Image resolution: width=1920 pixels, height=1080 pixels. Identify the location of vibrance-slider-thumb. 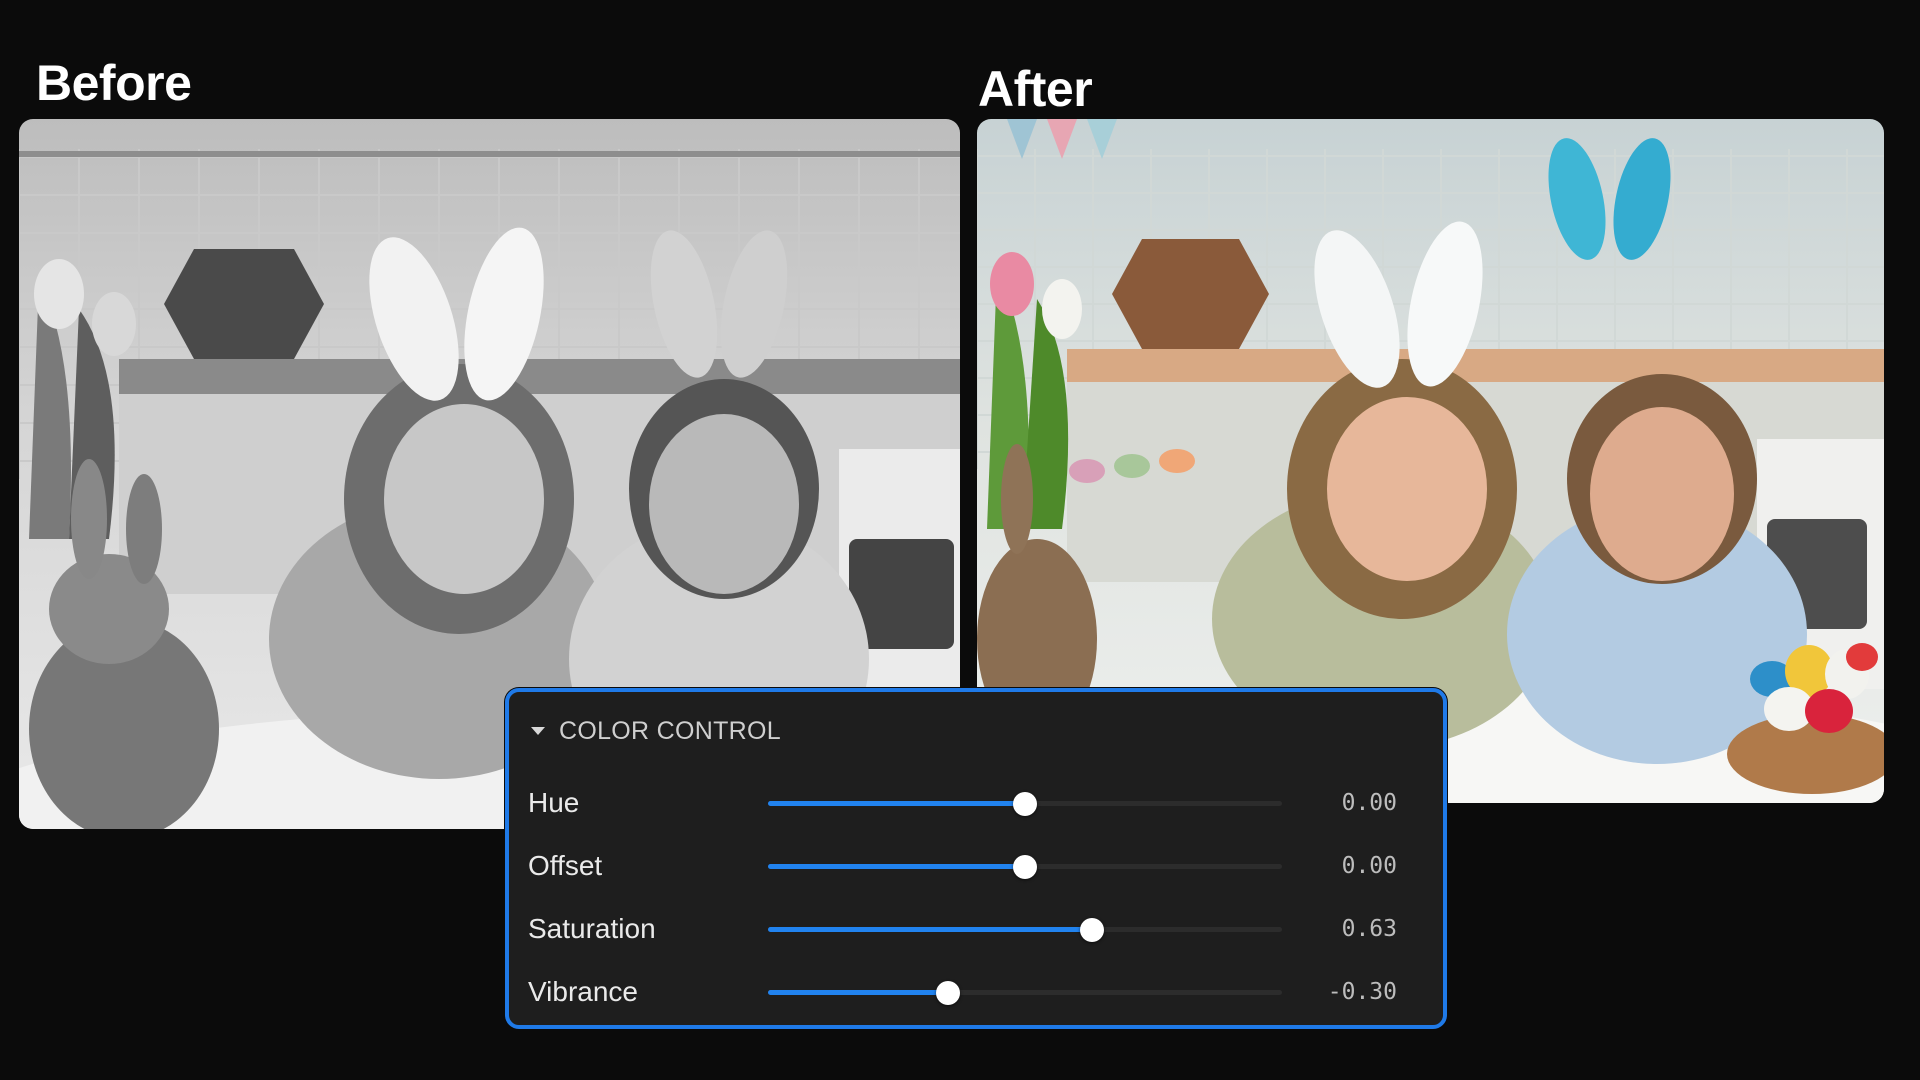
(947, 992).